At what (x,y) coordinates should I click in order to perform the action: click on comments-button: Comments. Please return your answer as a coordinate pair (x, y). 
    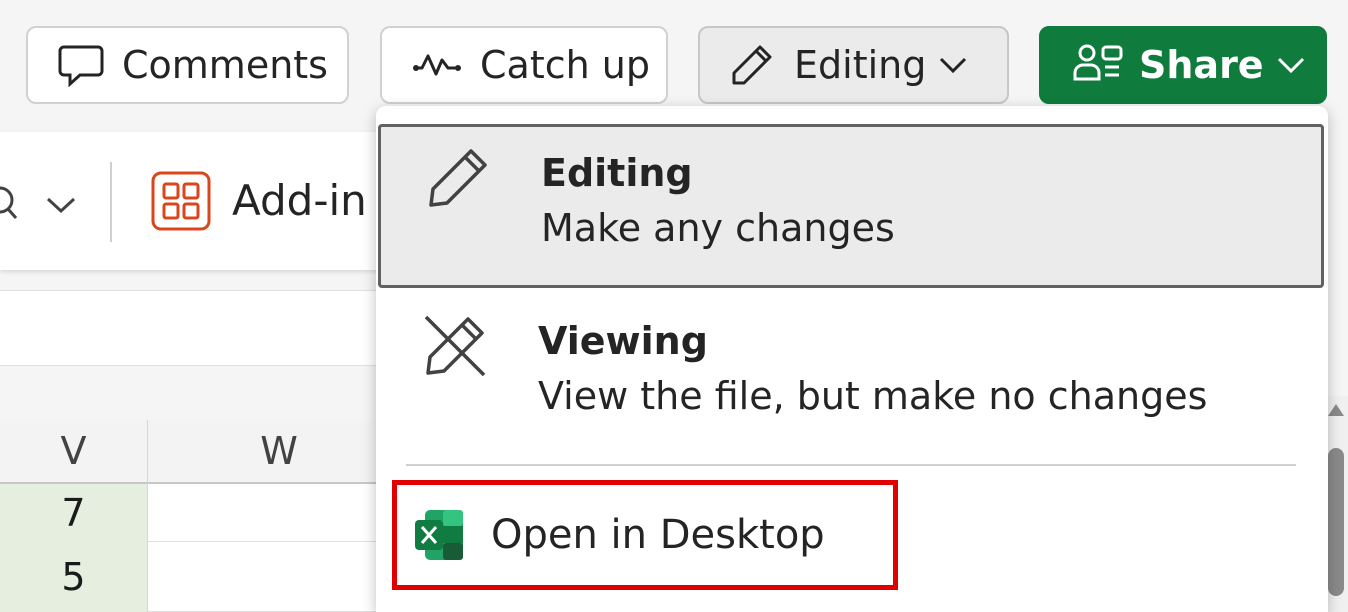
    Looking at the image, I should click on (187, 65).